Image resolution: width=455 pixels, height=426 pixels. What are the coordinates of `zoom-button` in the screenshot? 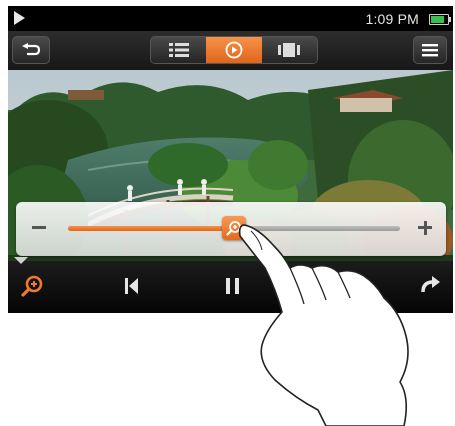 It's located at (35, 288).